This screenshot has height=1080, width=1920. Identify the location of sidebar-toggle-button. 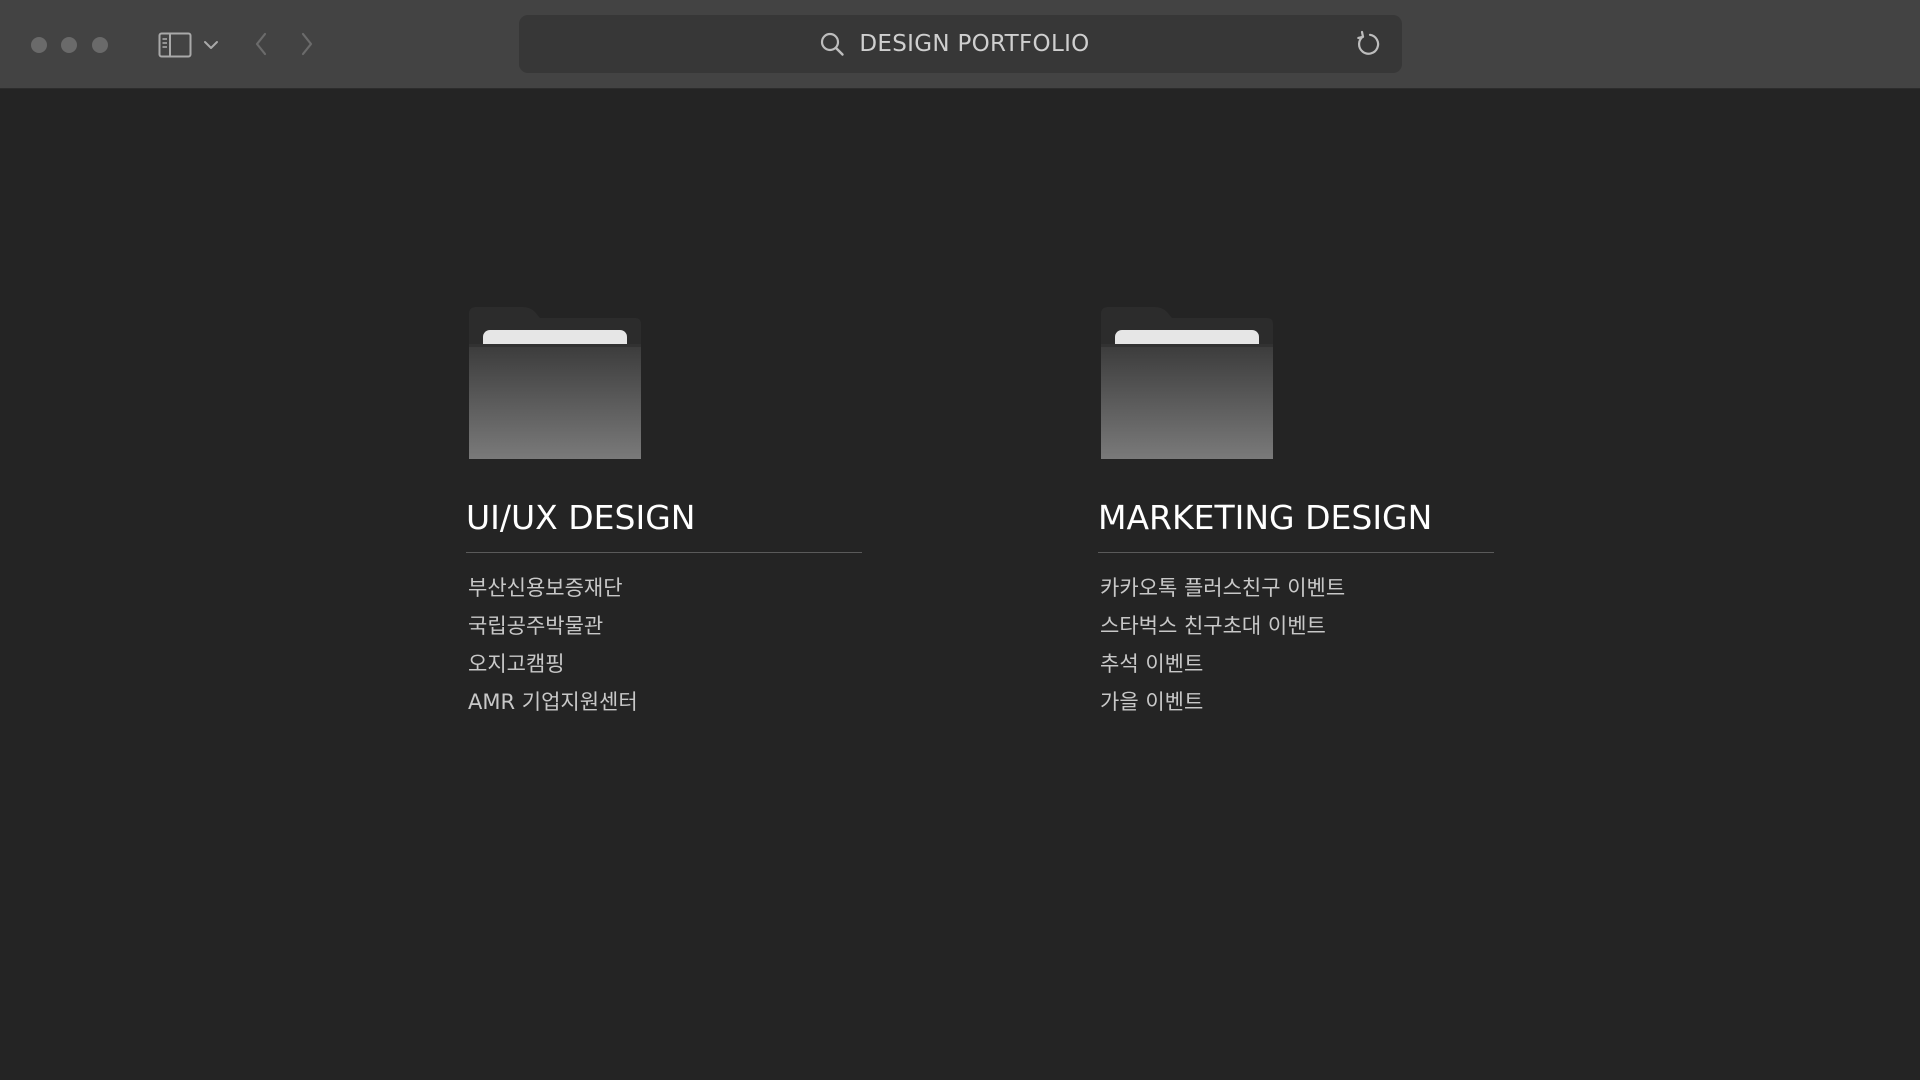
(190, 45).